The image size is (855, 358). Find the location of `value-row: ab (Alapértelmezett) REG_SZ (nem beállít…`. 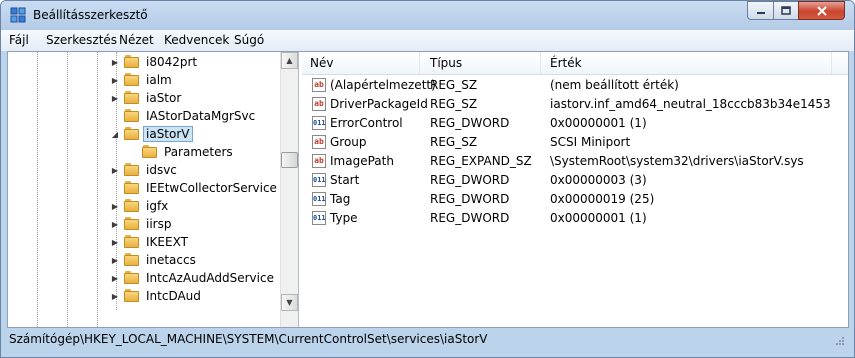

value-row: ab (Alapértelmezett) REG_SZ (nem beállít… is located at coordinates (575, 85).